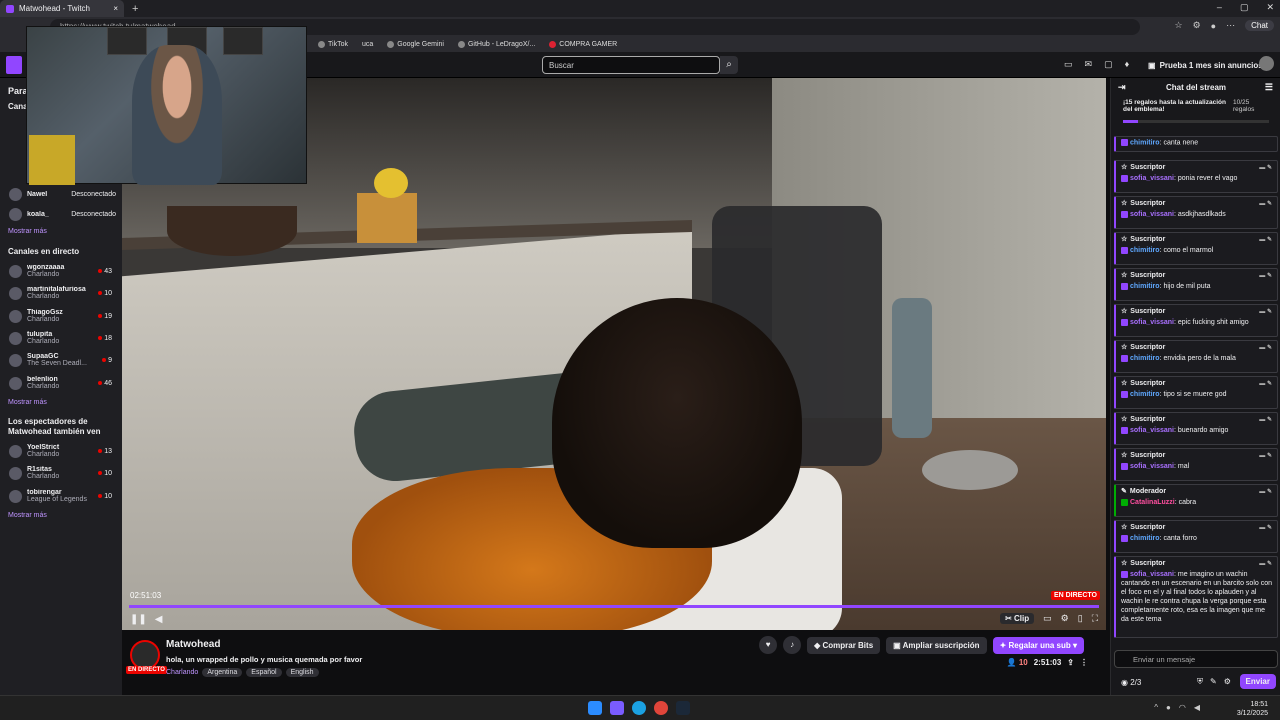  Describe the element at coordinates (661, 708) in the screenshot. I see `chrome-icon` at that location.